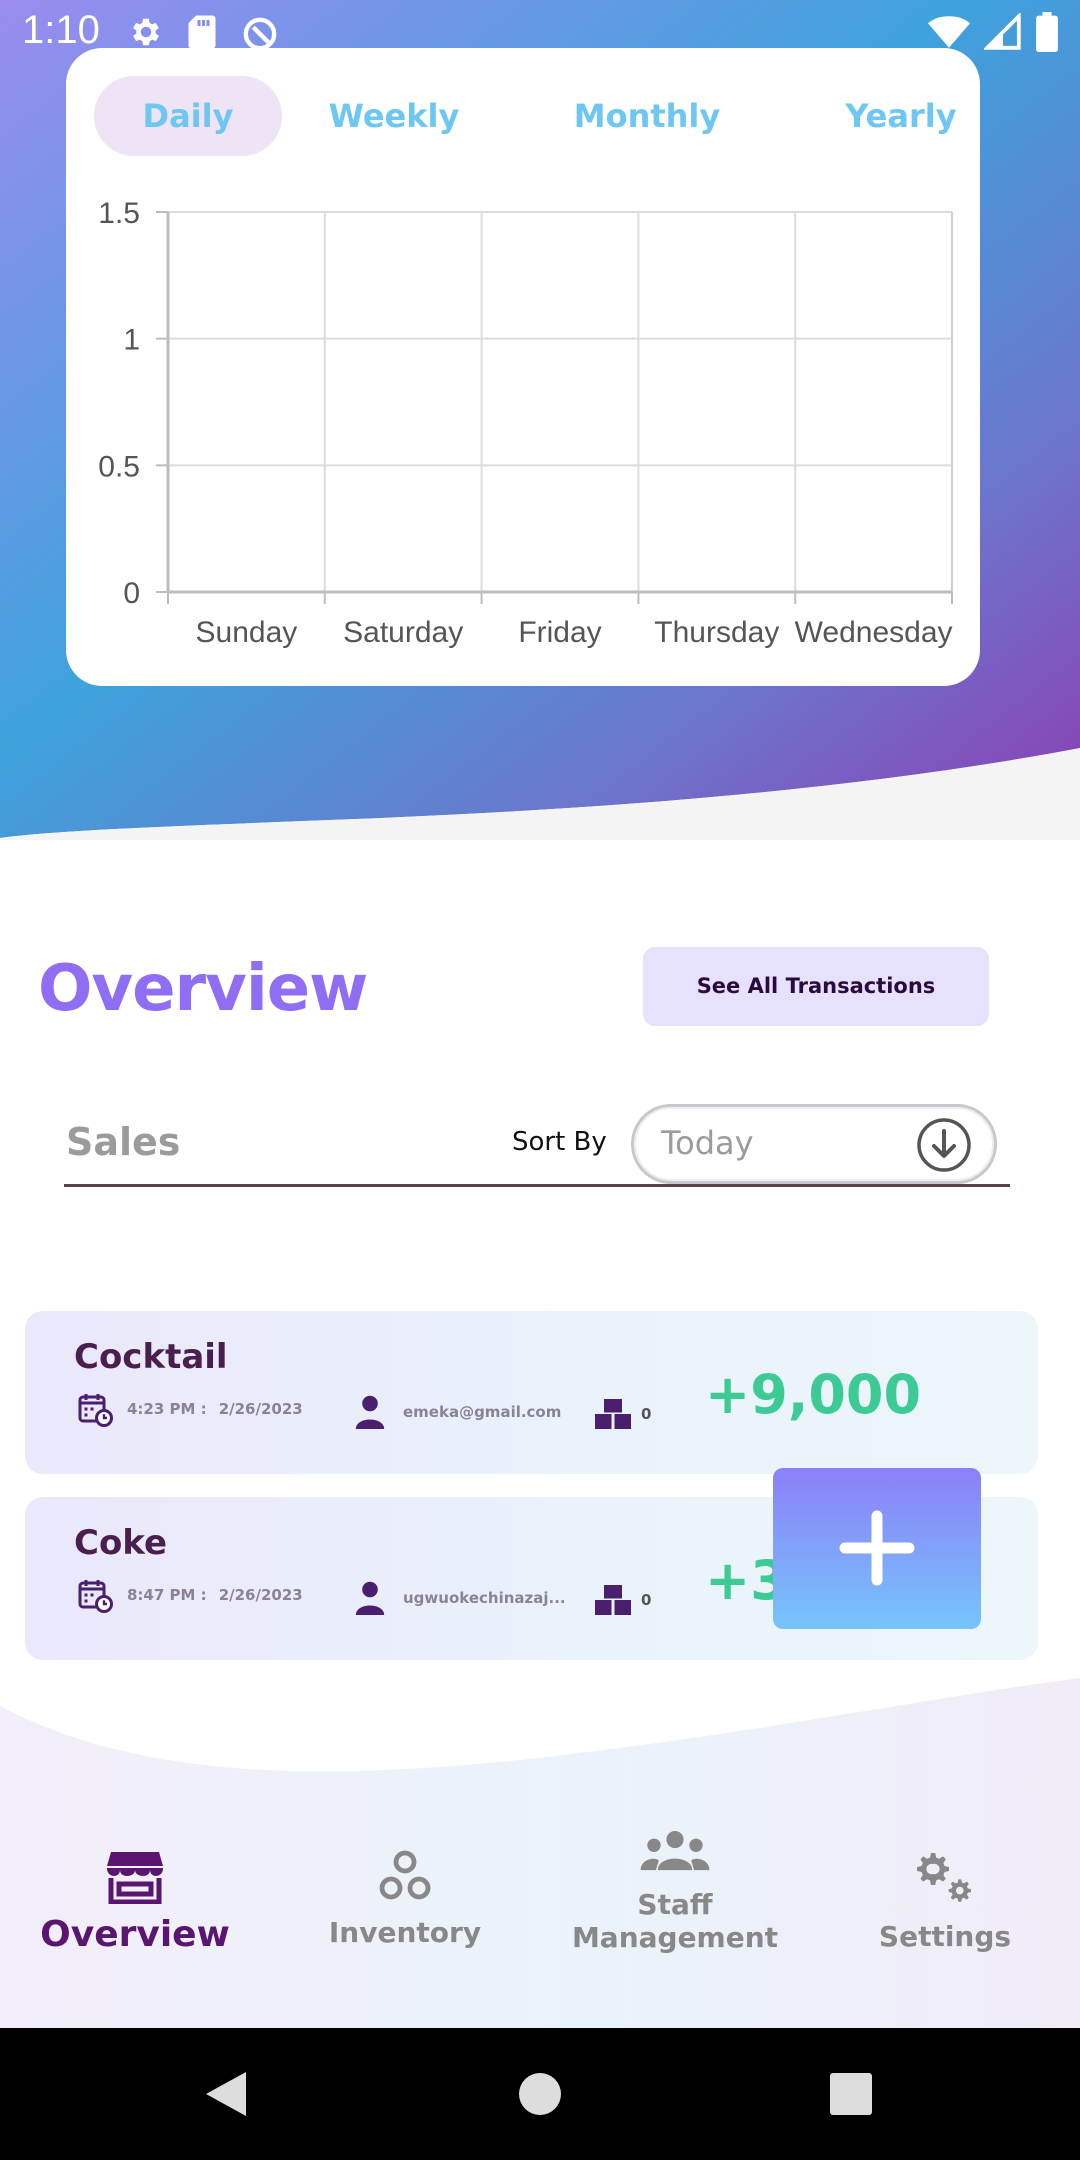 The width and height of the screenshot is (1080, 2160). Describe the element at coordinates (403, 632) in the screenshot. I see `chart-x-tick-label: Saturday` at that location.